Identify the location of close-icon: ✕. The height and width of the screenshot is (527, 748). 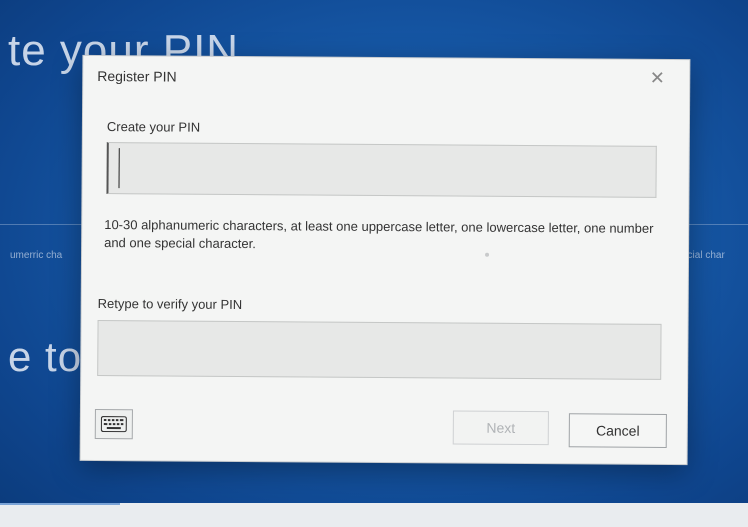
(657, 77).